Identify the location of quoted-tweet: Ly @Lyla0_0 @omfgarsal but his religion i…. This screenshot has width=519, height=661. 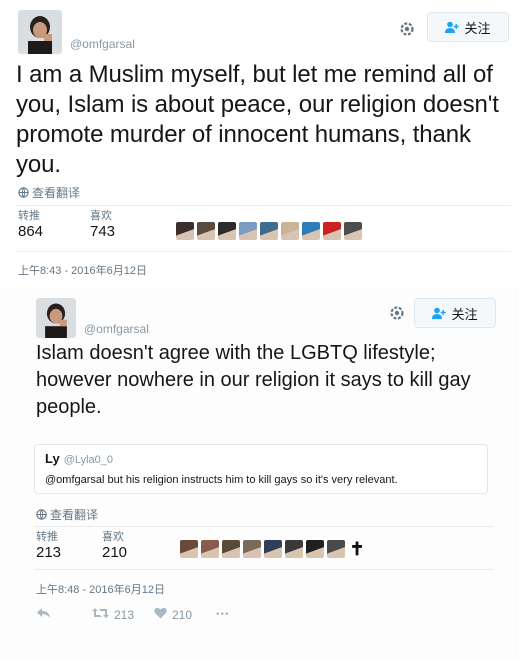
(261, 469).